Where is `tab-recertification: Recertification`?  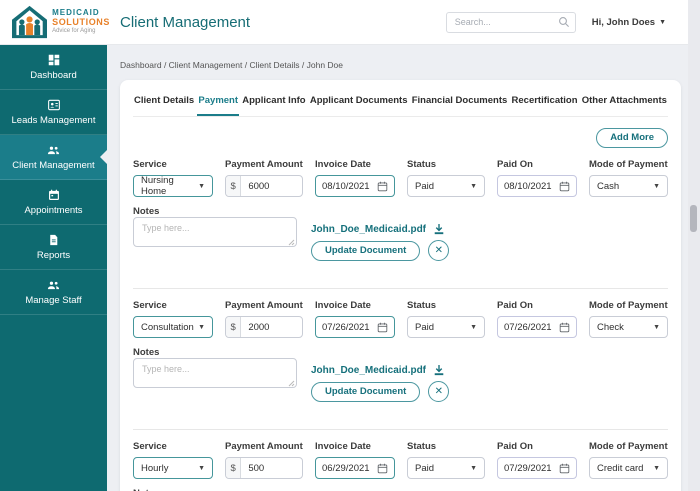 tab-recertification: Recertification is located at coordinates (545, 102).